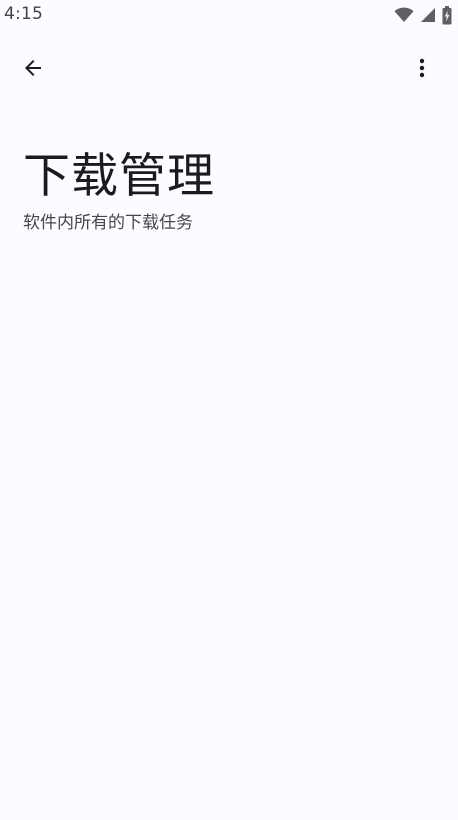 This screenshot has height=820, width=458. I want to click on status-bar: 4:15, so click(229, 15).